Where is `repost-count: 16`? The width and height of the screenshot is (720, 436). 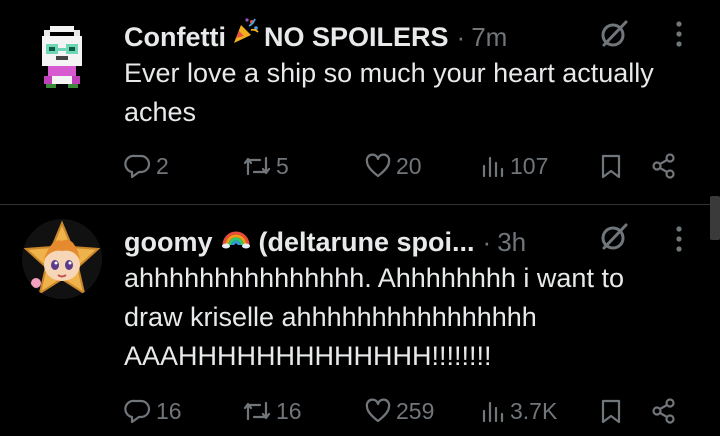 repost-count: 16 is located at coordinates (289, 410).